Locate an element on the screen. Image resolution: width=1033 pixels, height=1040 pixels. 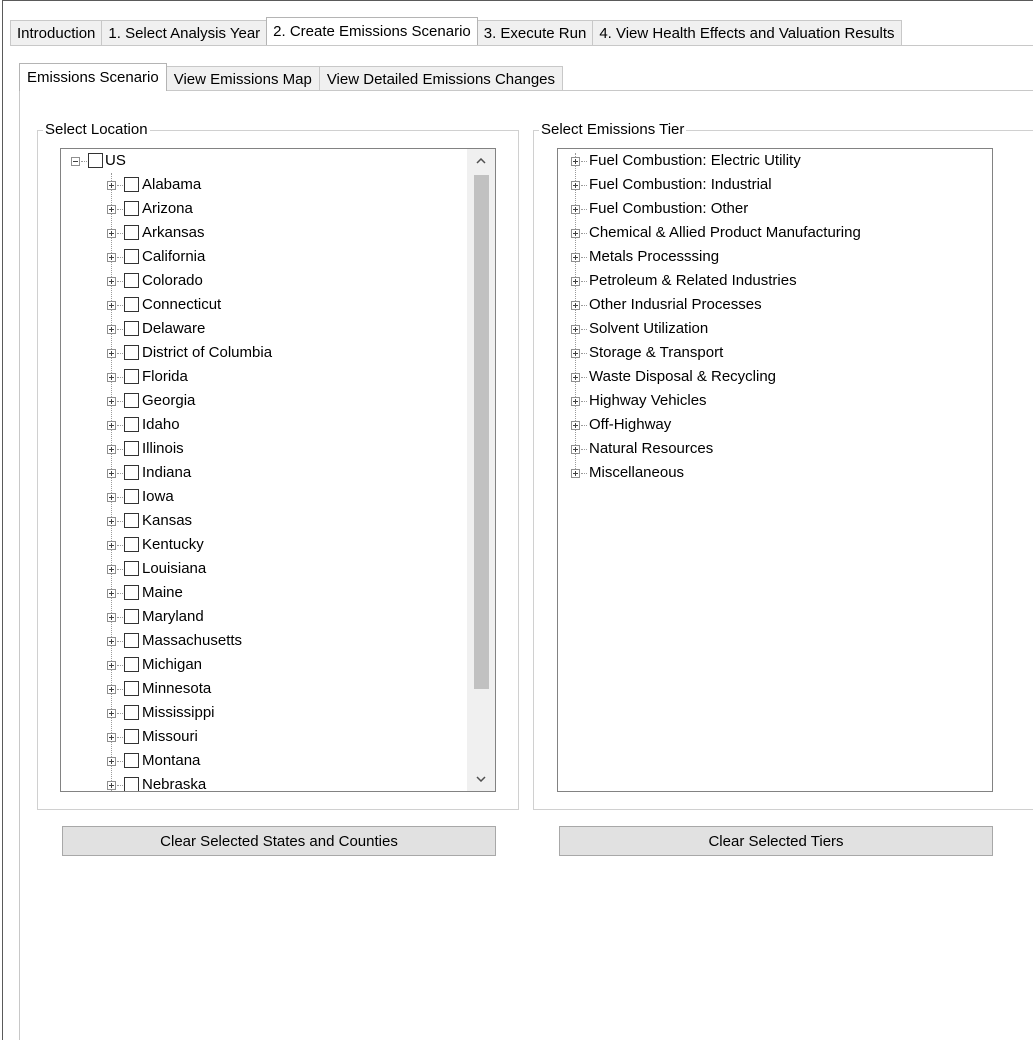
tree-item-tier: Solvent Utilization is located at coordinates (768, 329).